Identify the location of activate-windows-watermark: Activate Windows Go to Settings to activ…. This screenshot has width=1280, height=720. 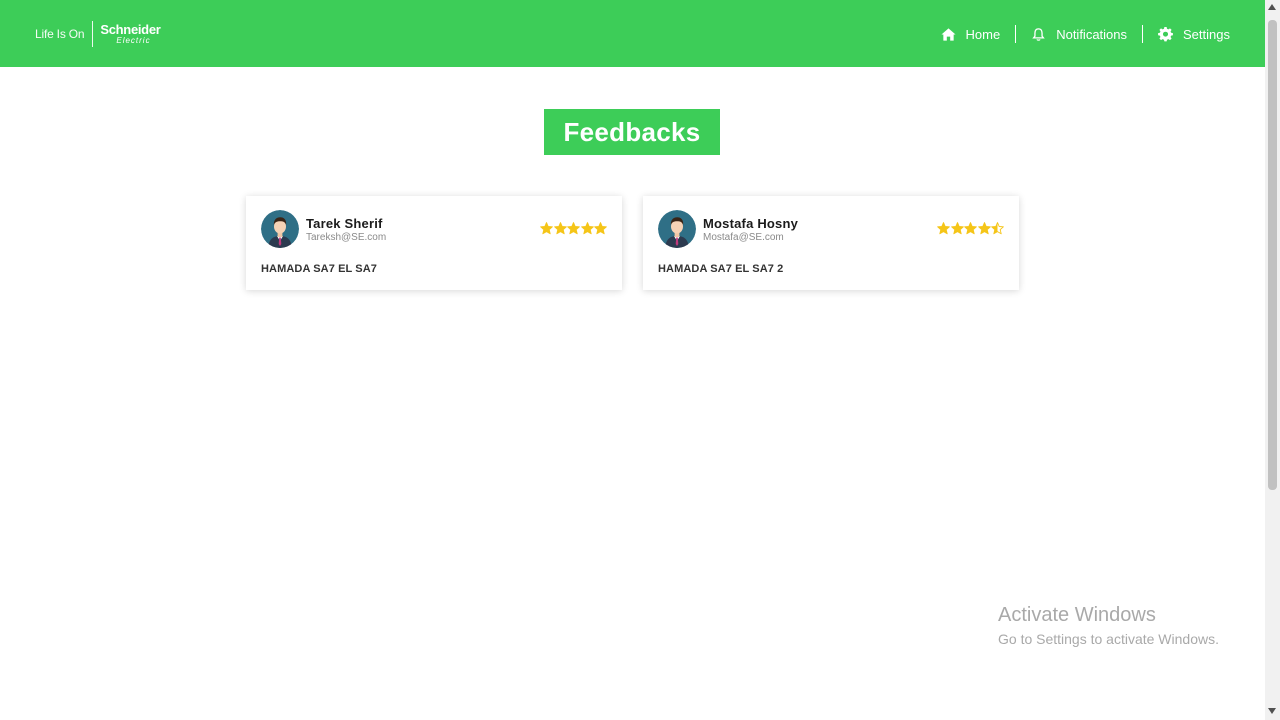
(1108, 625).